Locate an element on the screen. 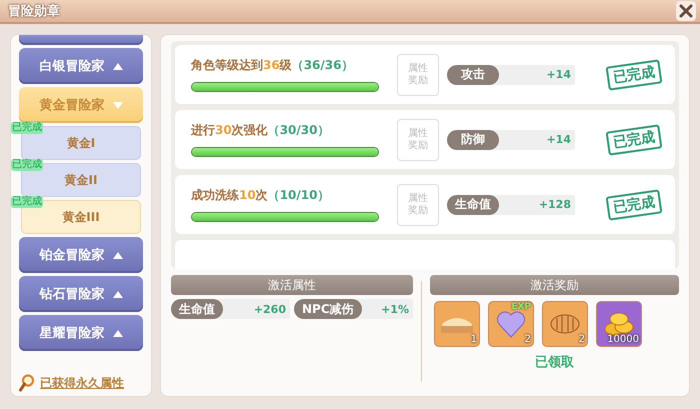  sidebar-group: 星耀冒险家 is located at coordinates (81, 333).